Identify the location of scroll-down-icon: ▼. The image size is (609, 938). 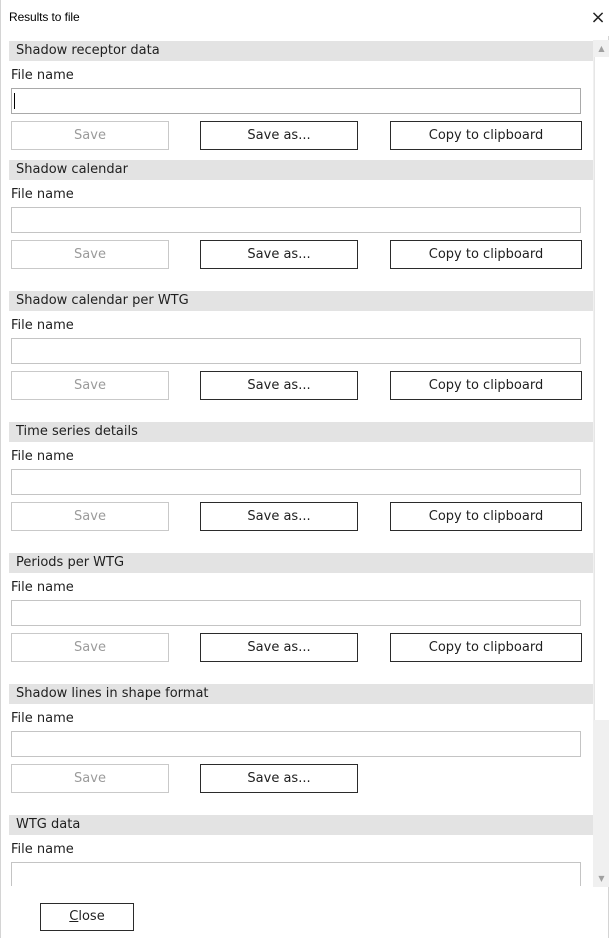
(601, 878).